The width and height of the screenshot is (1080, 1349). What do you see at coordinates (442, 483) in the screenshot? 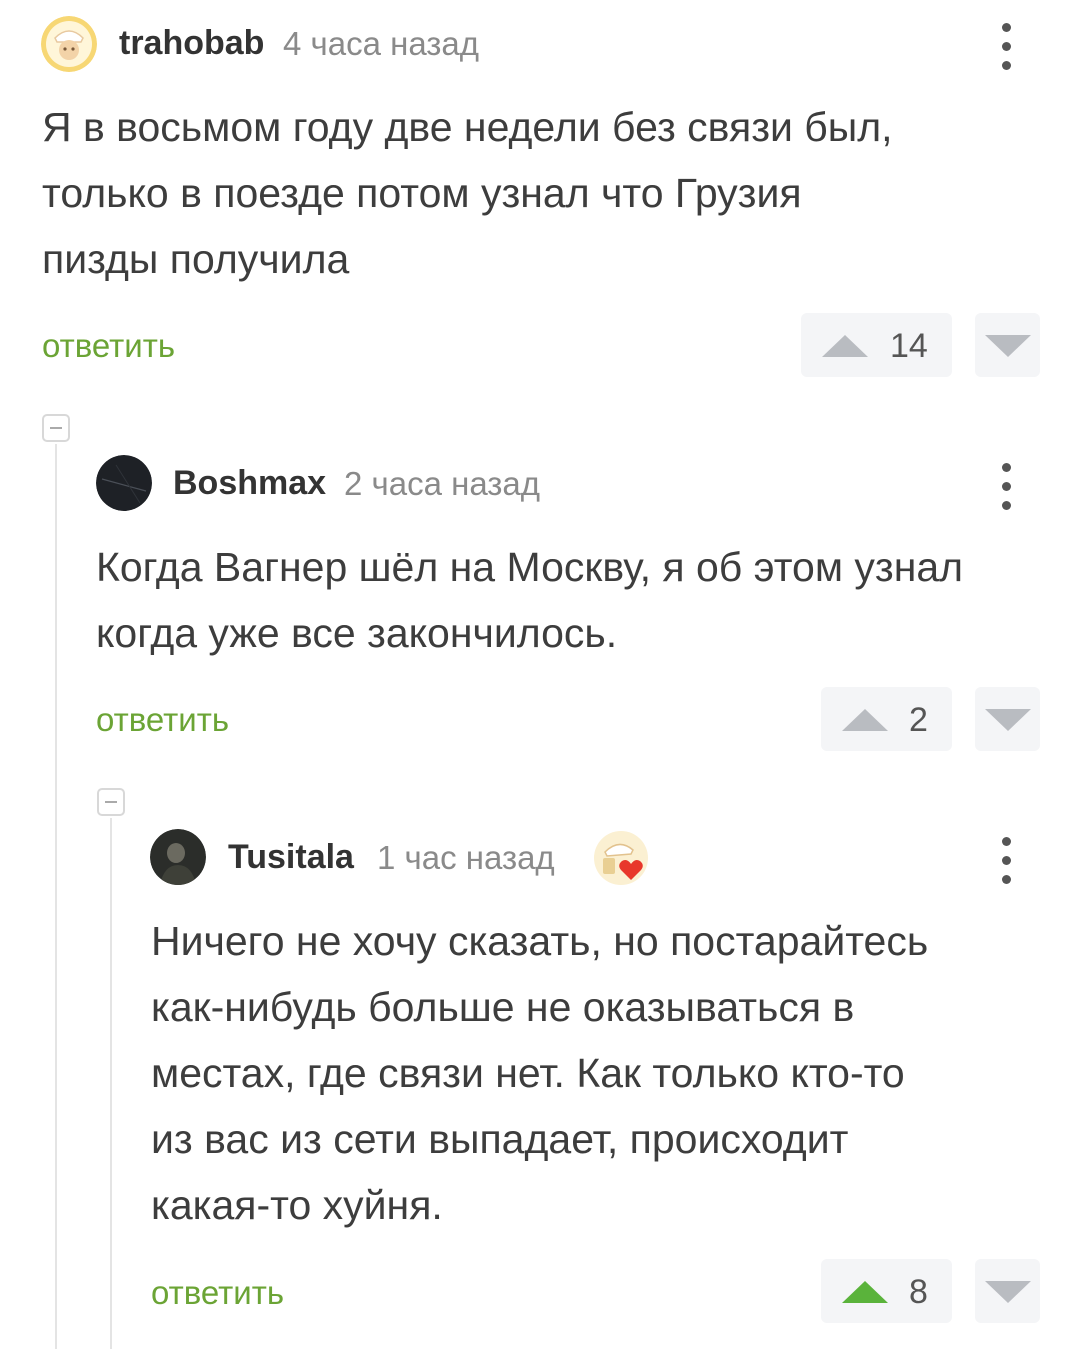
I see `comment-time: 2 часа назад` at bounding box center [442, 483].